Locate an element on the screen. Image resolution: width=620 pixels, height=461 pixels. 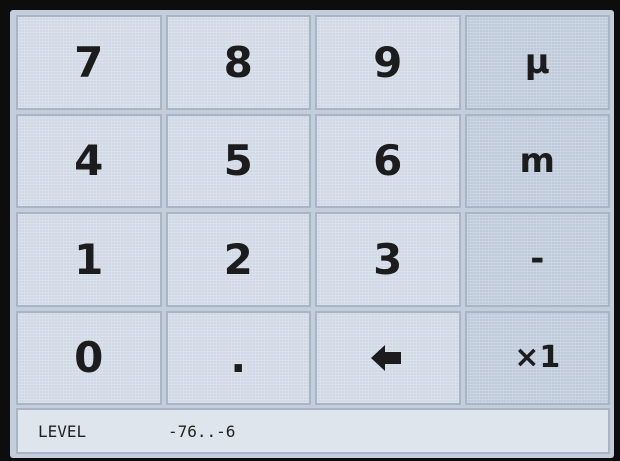
backspace-key is located at coordinates (388, 357).